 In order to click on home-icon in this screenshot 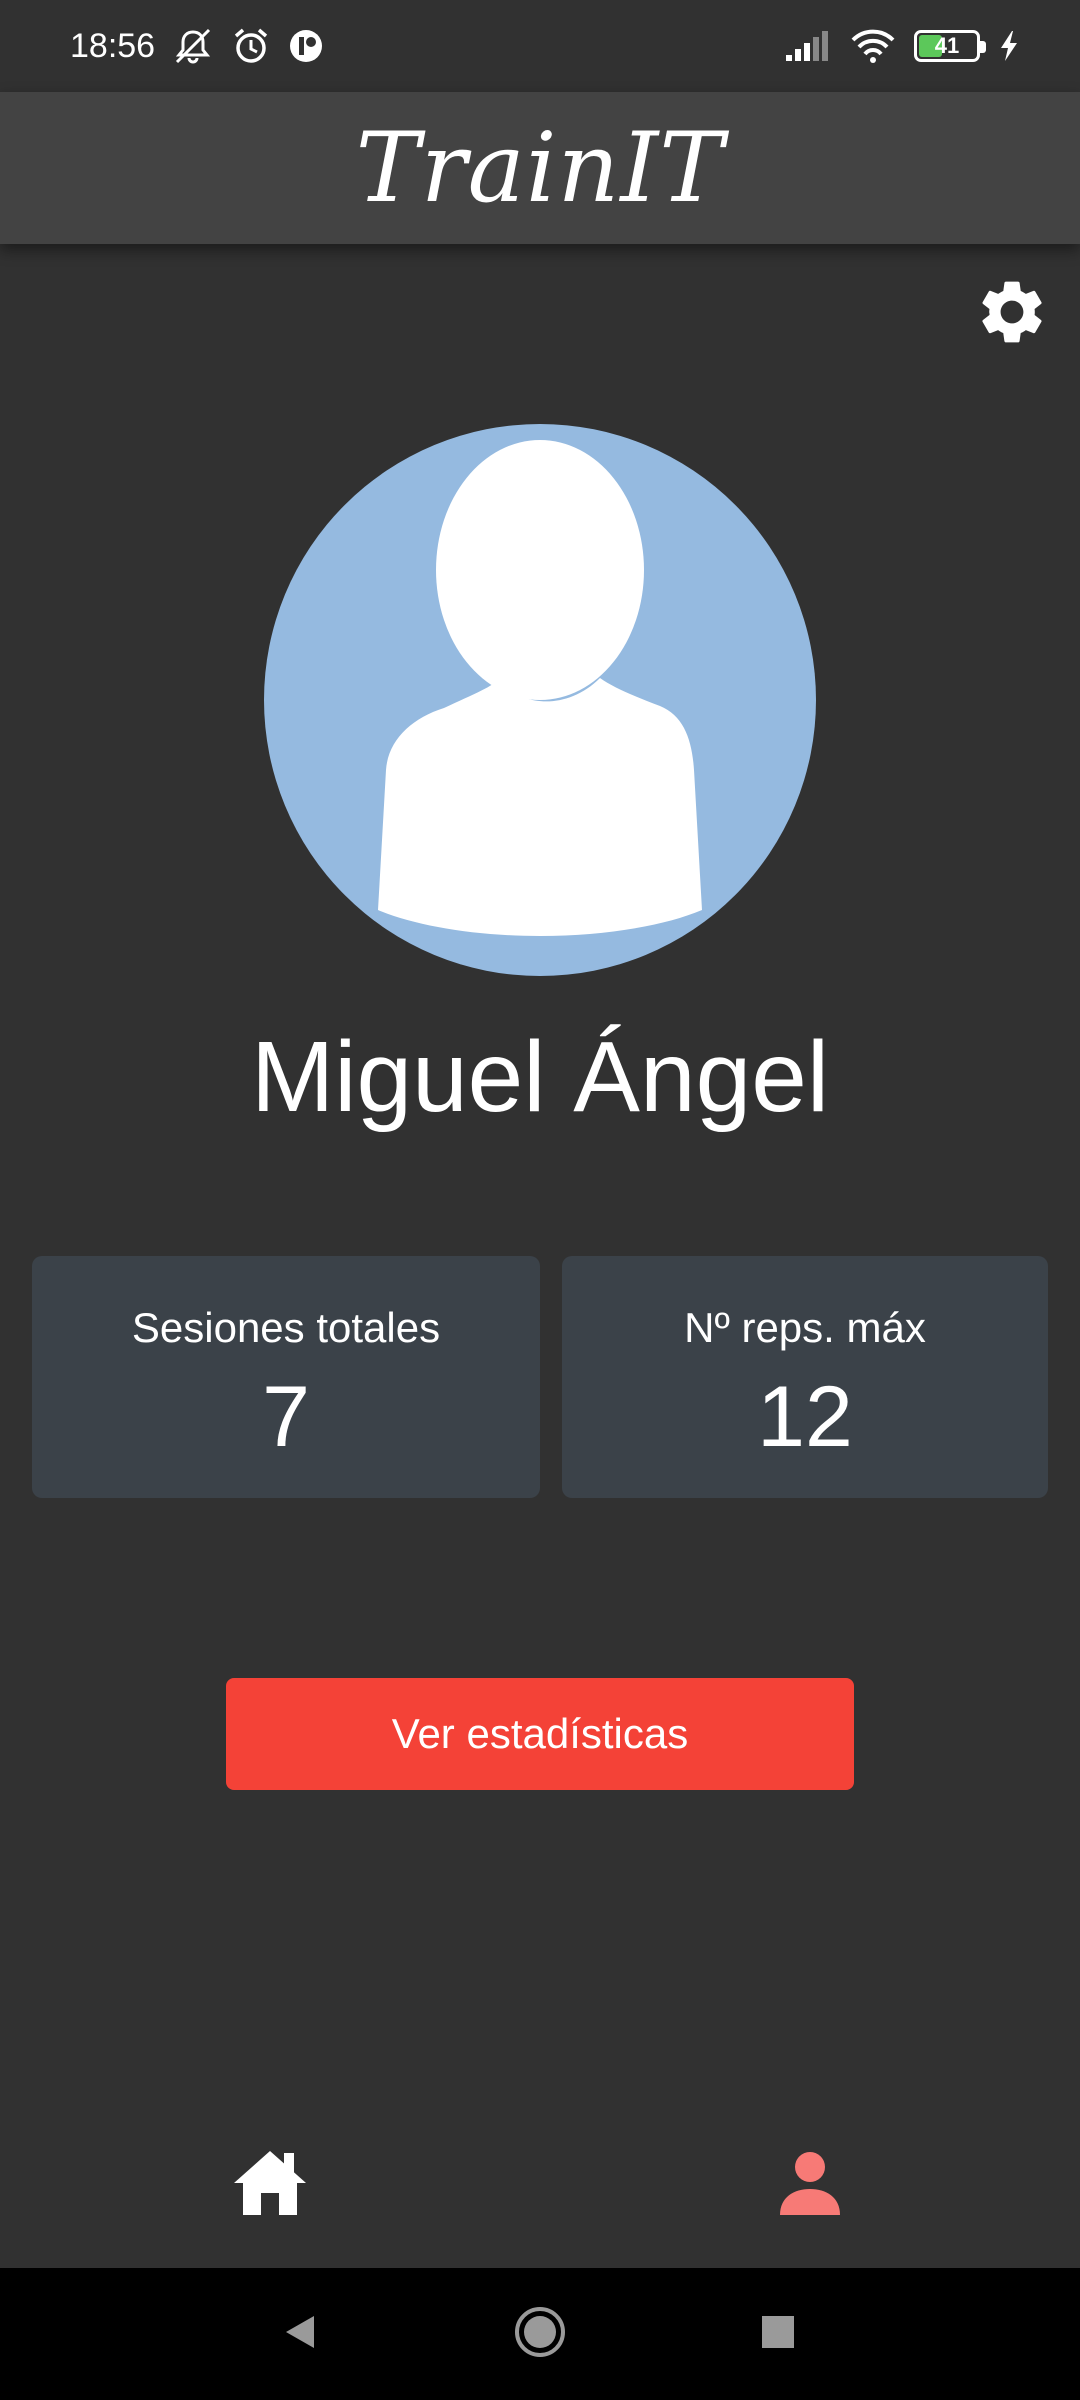, I will do `click(270, 2185)`.